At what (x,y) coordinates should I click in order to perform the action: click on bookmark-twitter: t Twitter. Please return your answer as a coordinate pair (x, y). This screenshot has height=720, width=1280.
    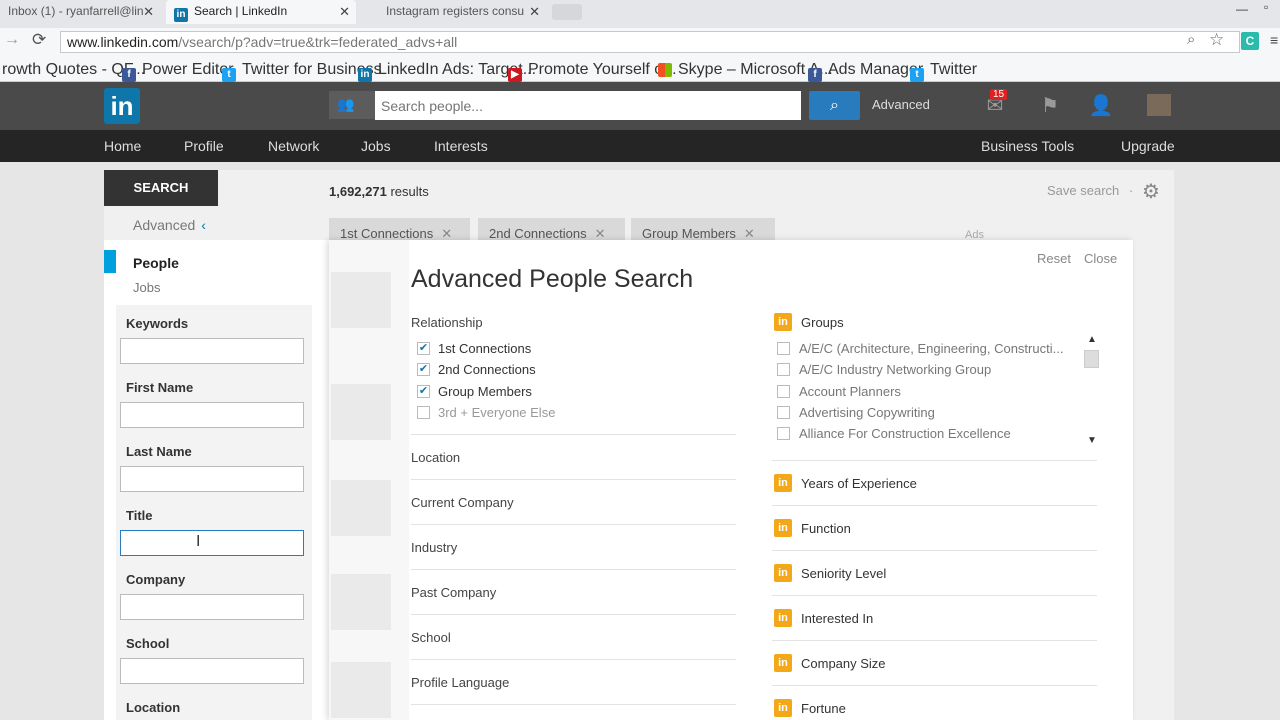
    Looking at the image, I should click on (943, 71).